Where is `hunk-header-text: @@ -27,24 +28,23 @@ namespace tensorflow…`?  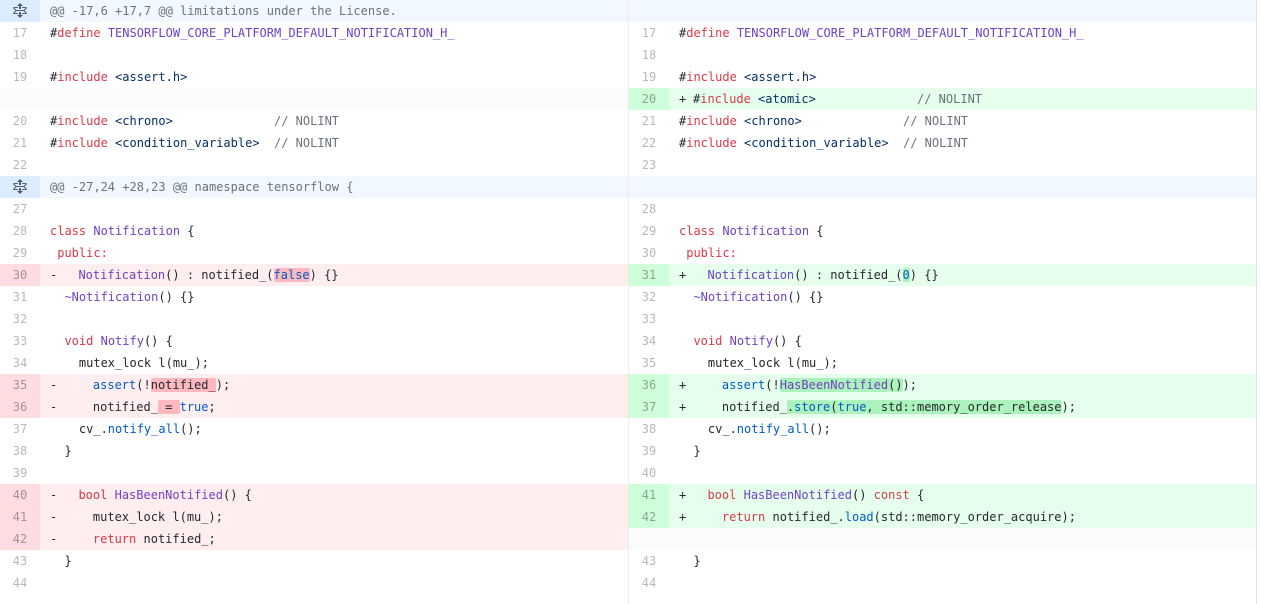 hunk-header-text: @@ -27,24 +28,23 @@ namespace tensorflow… is located at coordinates (202, 187).